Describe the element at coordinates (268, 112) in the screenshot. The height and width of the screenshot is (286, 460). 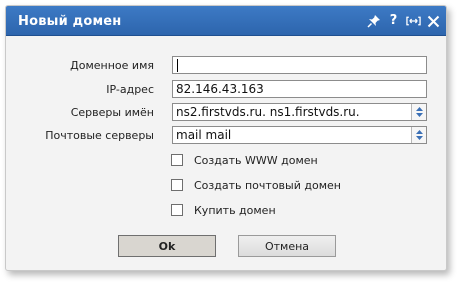
I see `name-servers-value: ns2.firstvds.ru. ns1.firstvds.ru.` at that location.